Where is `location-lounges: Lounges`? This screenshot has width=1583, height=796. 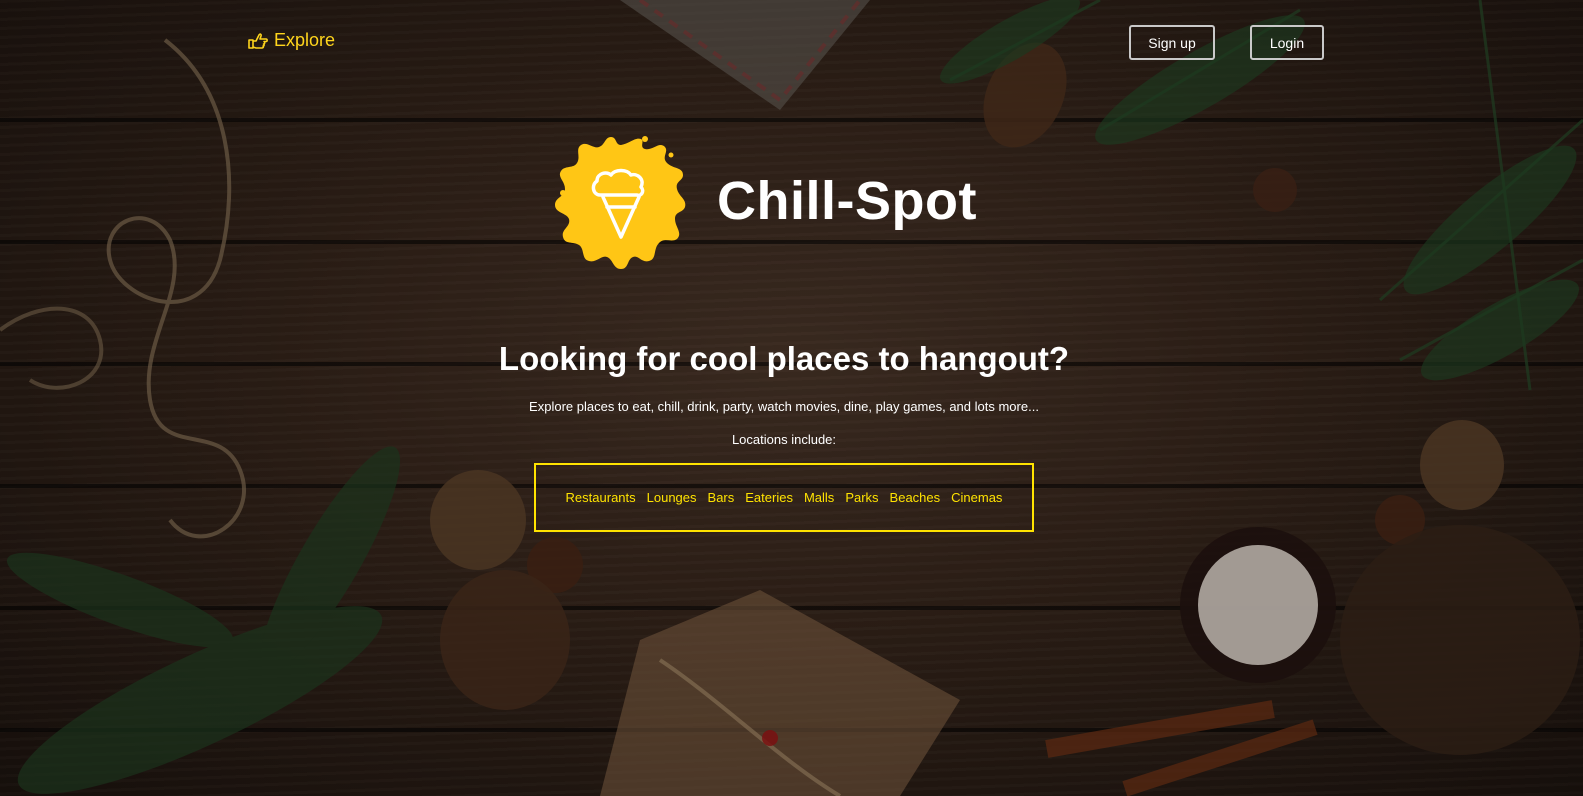
location-lounges: Lounges is located at coordinates (671, 497).